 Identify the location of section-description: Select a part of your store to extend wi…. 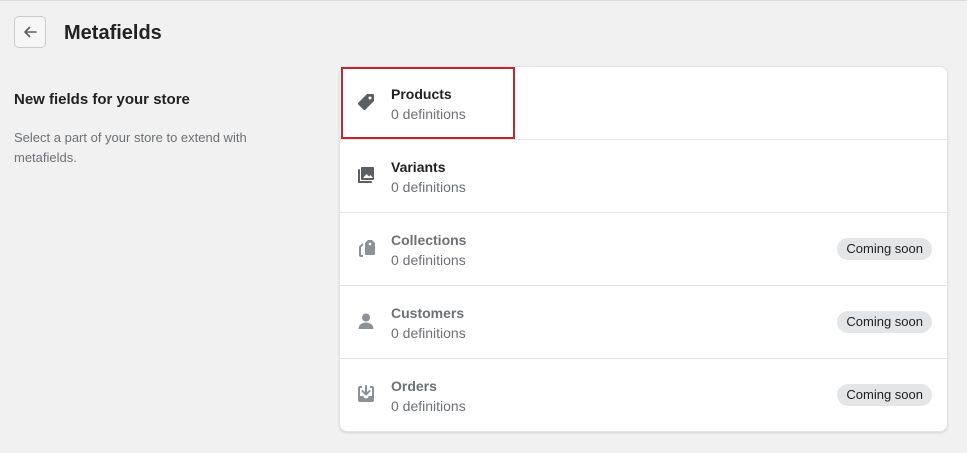
(130, 147).